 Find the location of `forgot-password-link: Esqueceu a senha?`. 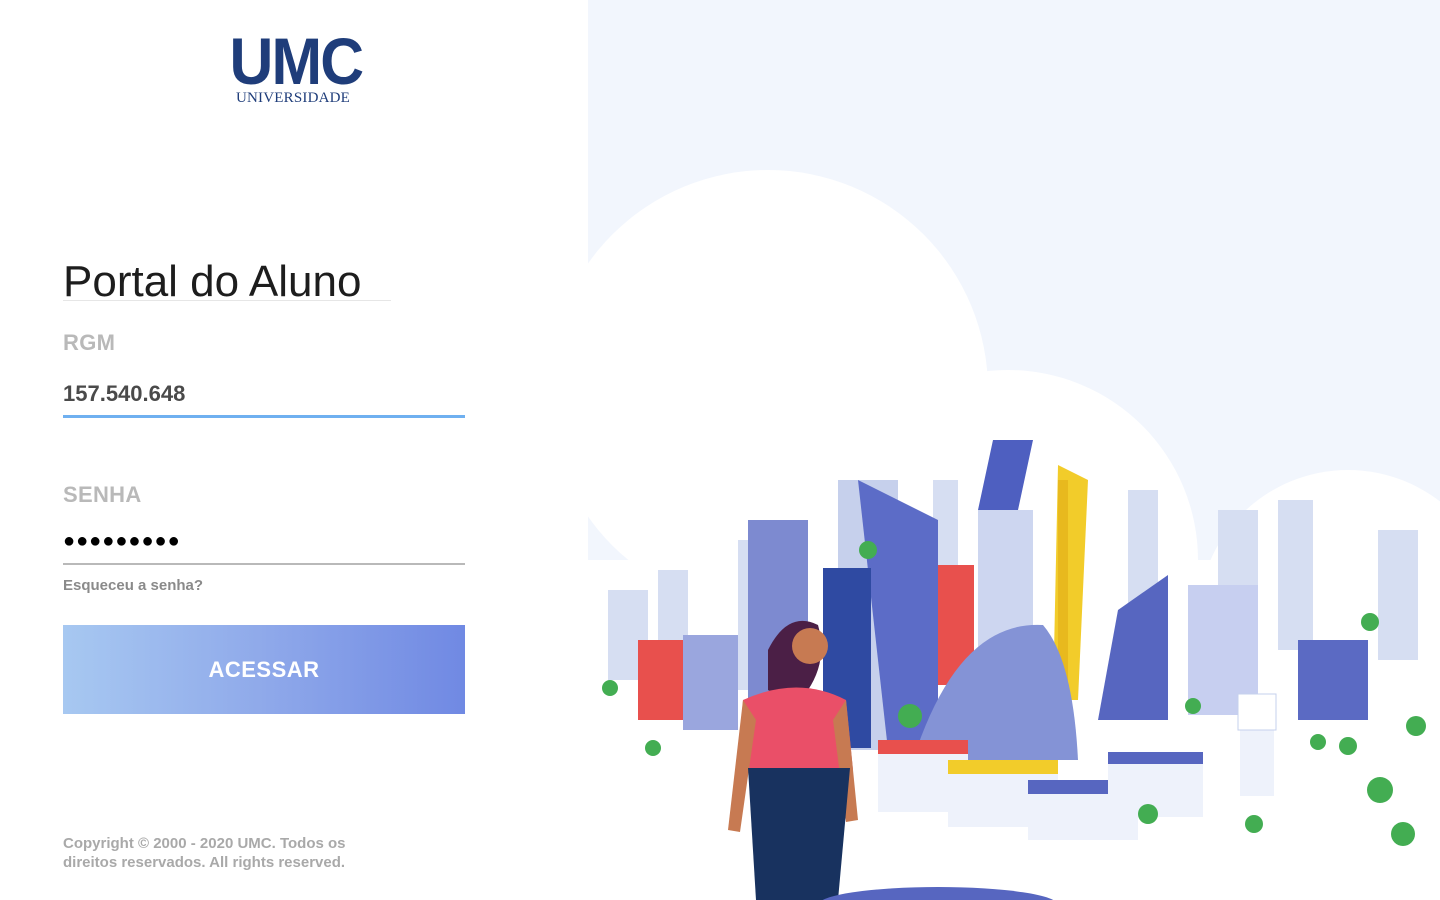

forgot-password-link: Esqueceu a senha? is located at coordinates (133, 585).